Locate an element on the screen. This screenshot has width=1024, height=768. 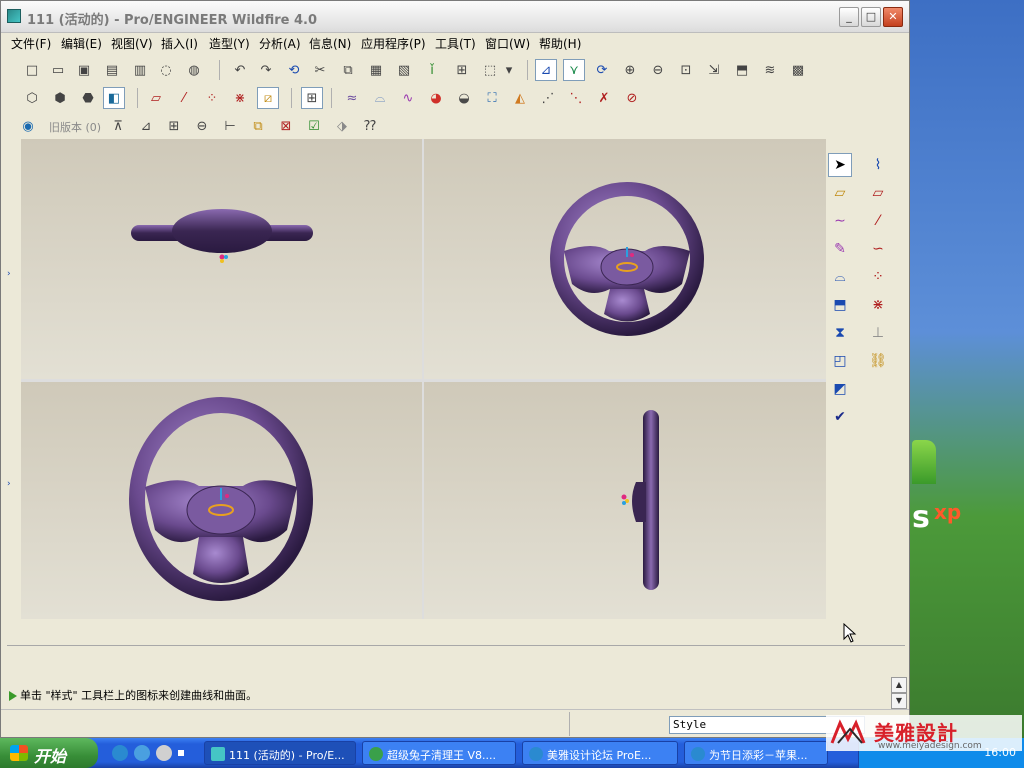
offset-icon: ∿ is located at coordinates (408, 98).